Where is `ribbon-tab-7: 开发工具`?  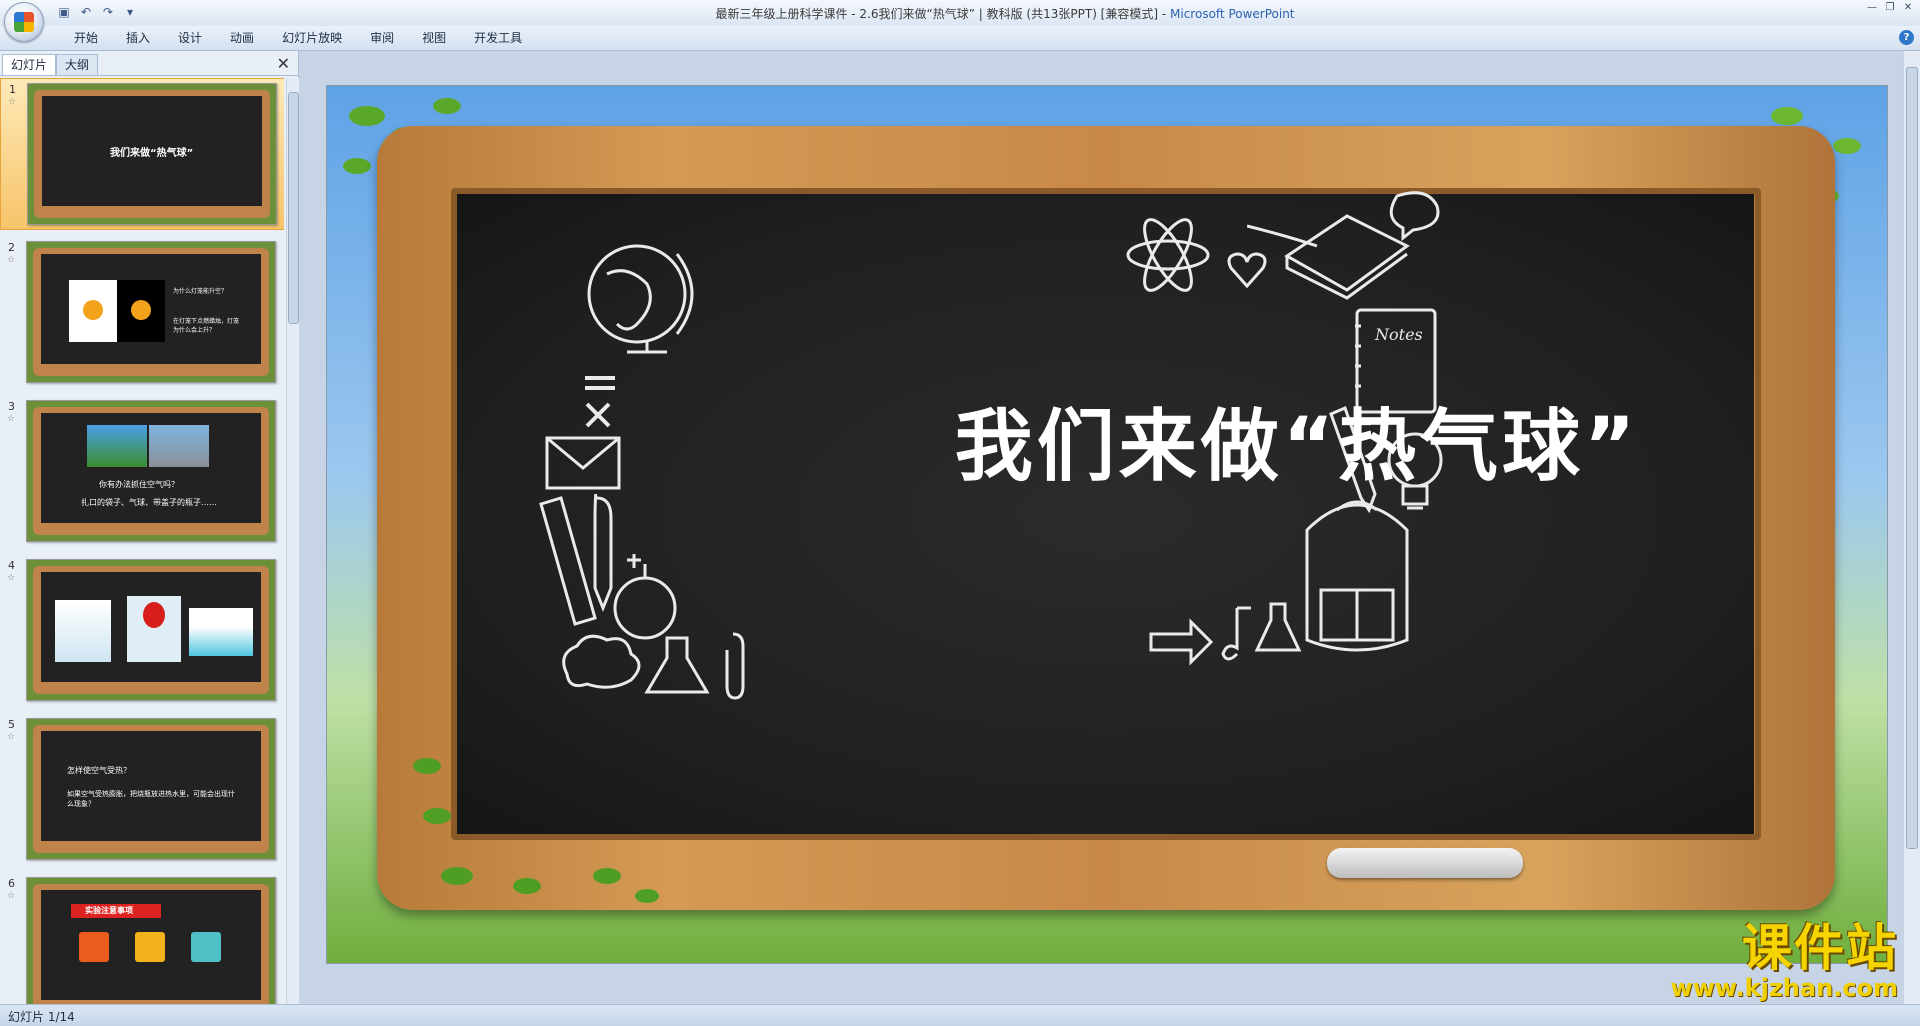
ribbon-tab-7: 开发工具 is located at coordinates (498, 38).